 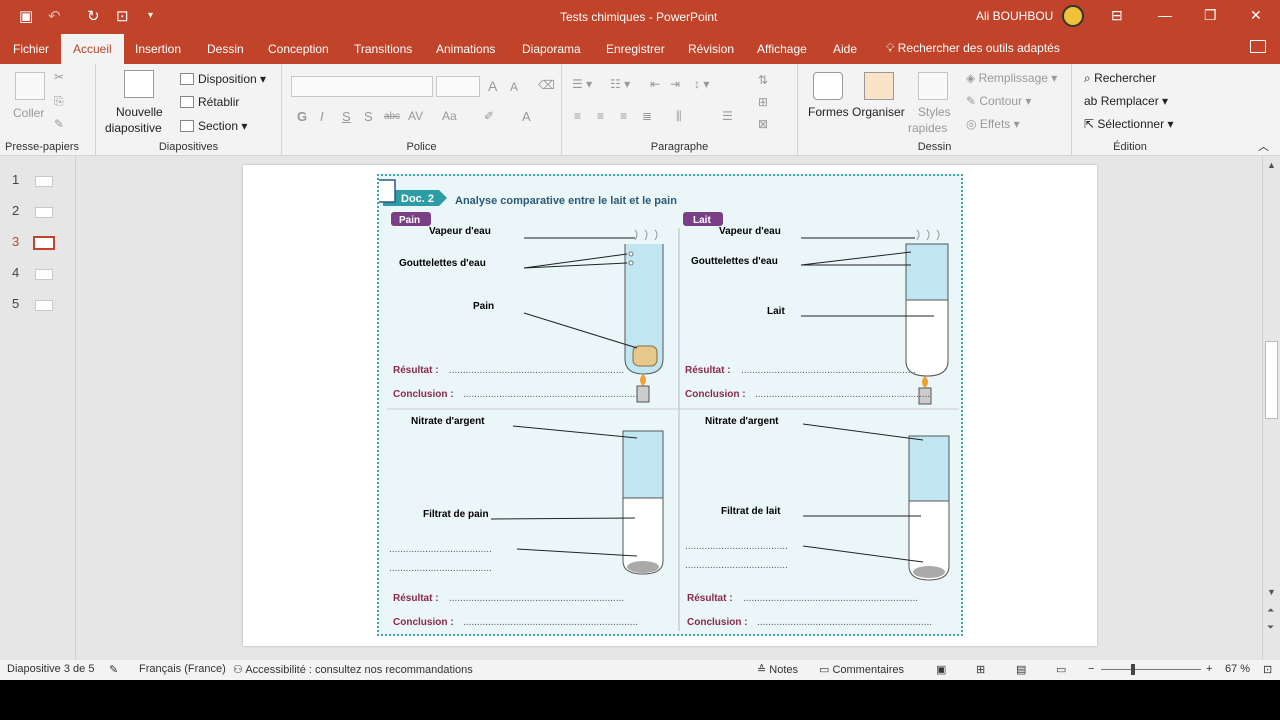 What do you see at coordinates (465, 49) in the screenshot?
I see `tab-animations: Animations` at bounding box center [465, 49].